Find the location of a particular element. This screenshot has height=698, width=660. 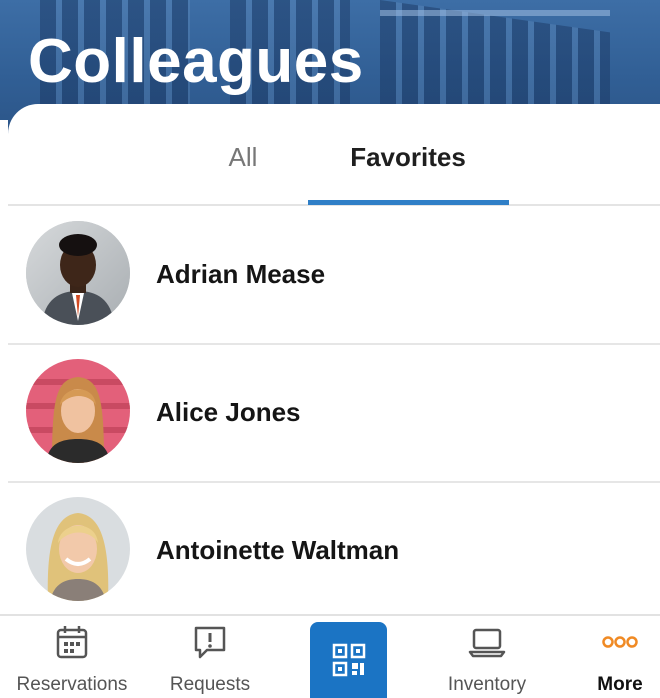

chat-alert-icon is located at coordinates (210, 645).